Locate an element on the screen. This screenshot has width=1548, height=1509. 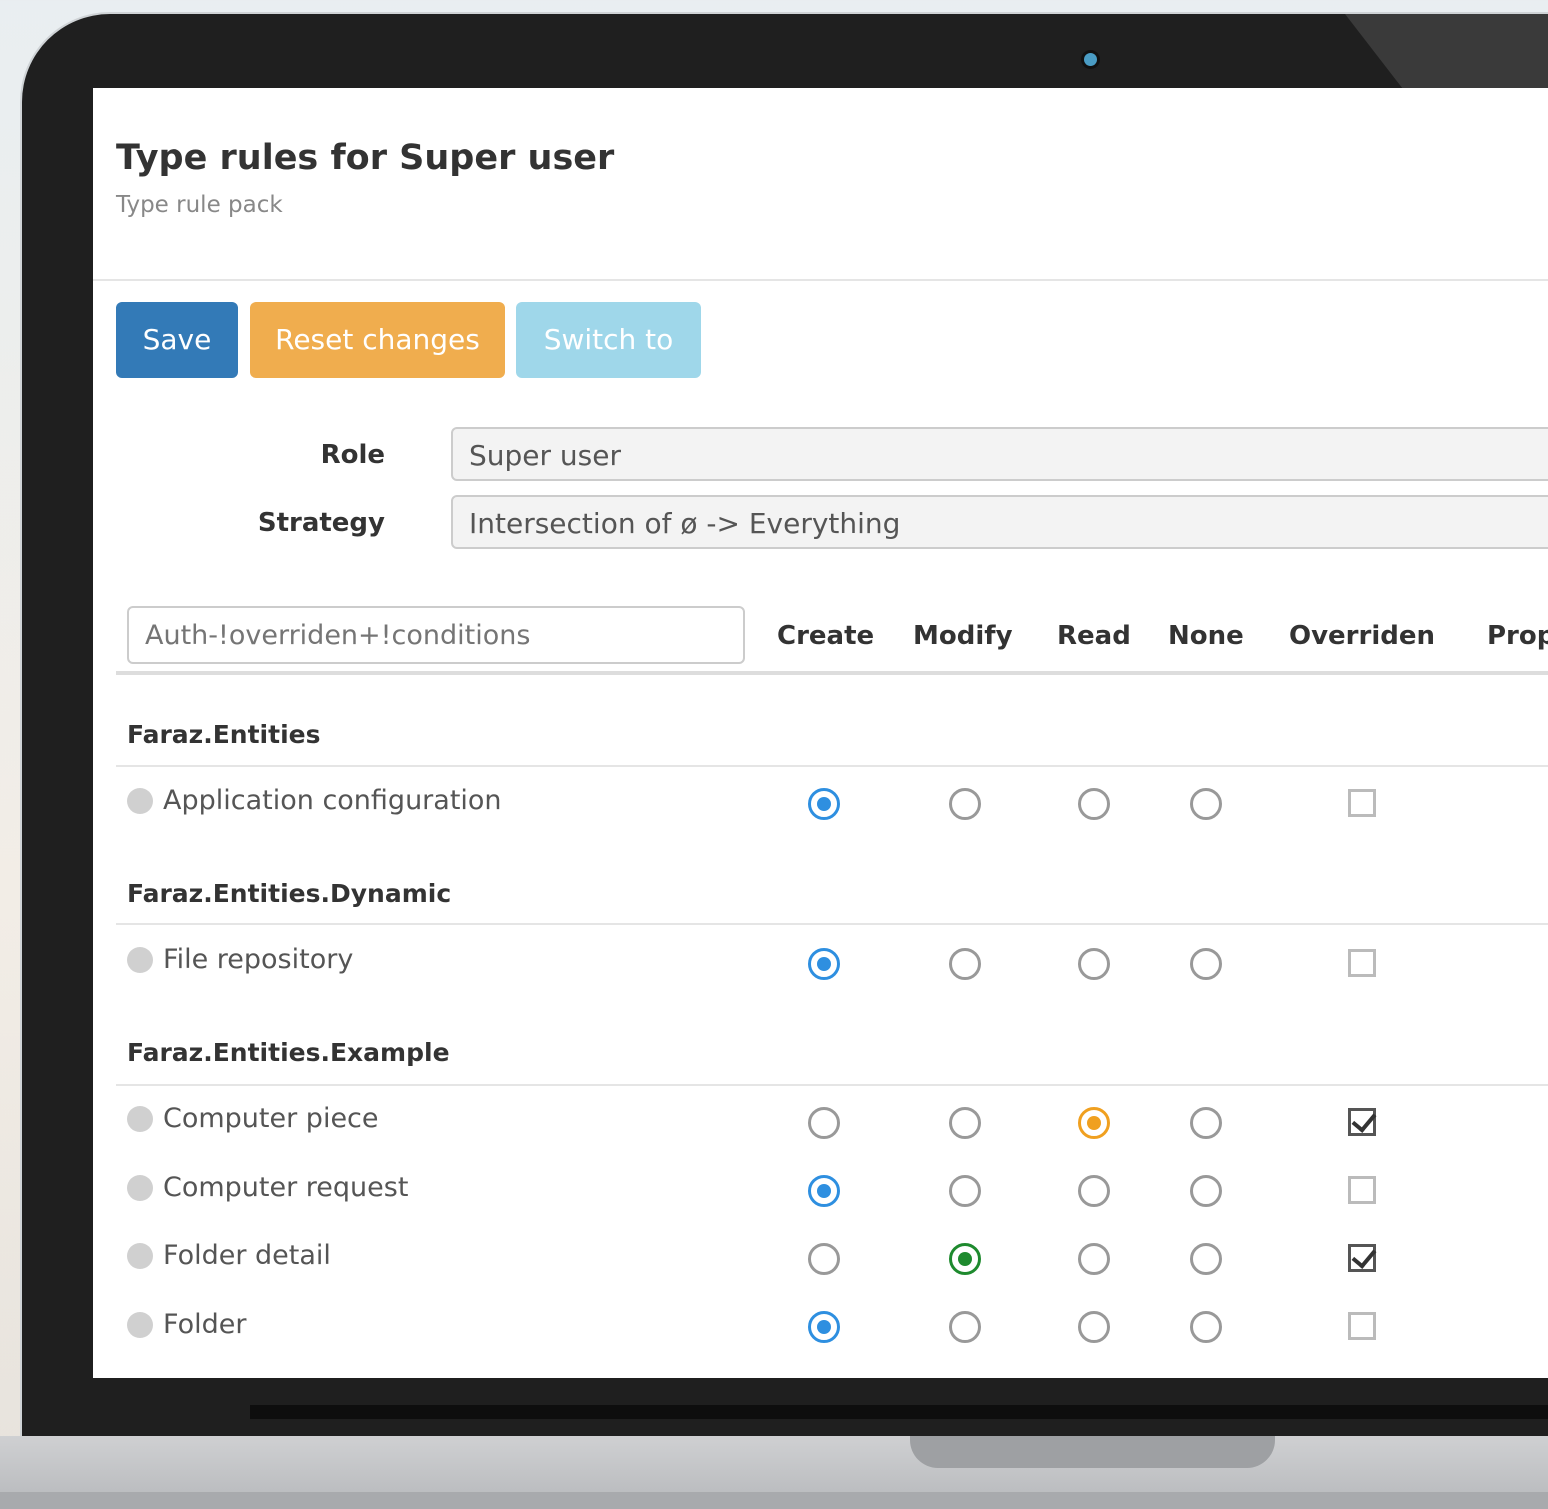
page-header: Type rules for Super user Type rule pack is located at coordinates (365, 178).